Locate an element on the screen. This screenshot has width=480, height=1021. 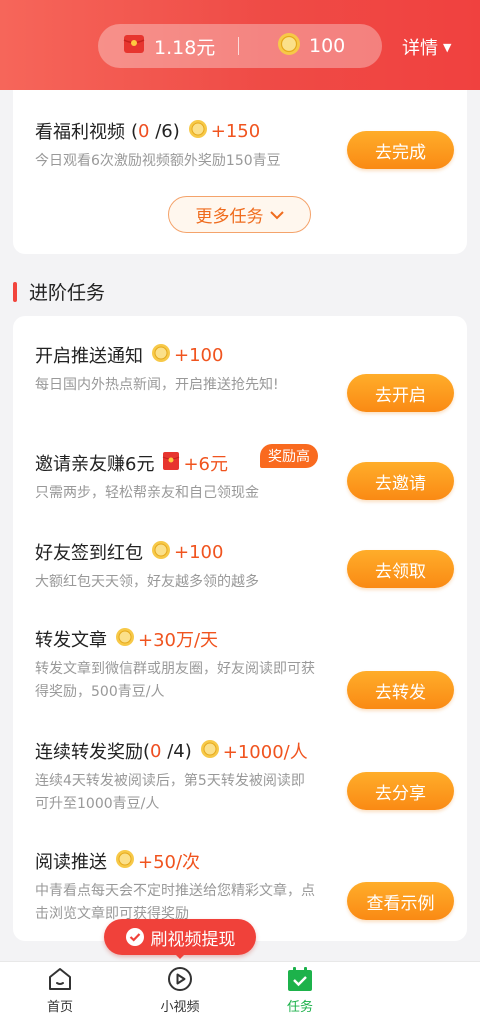
reward-amount: +30万/天 is located at coordinates (178, 640).